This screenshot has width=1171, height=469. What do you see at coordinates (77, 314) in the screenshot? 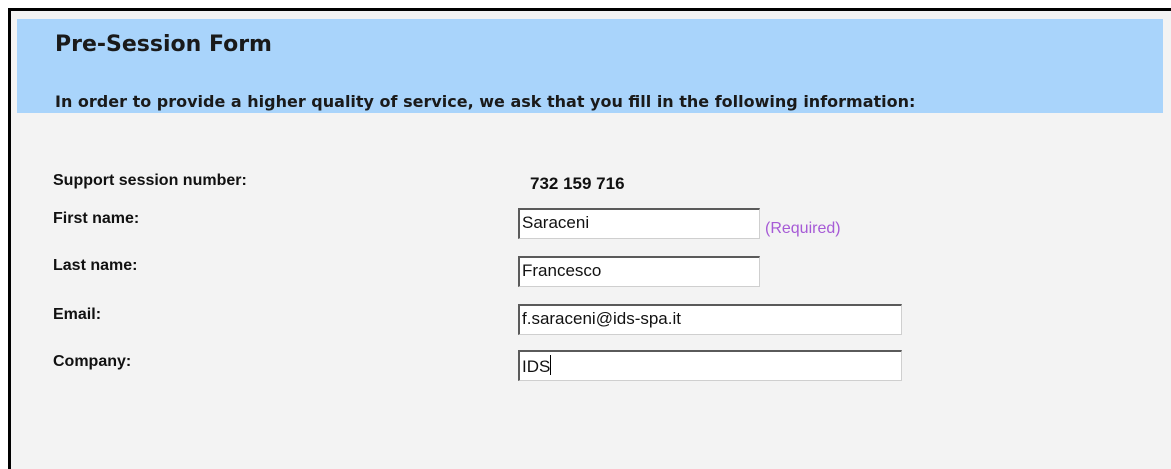
I see `email-label: Email:` at bounding box center [77, 314].